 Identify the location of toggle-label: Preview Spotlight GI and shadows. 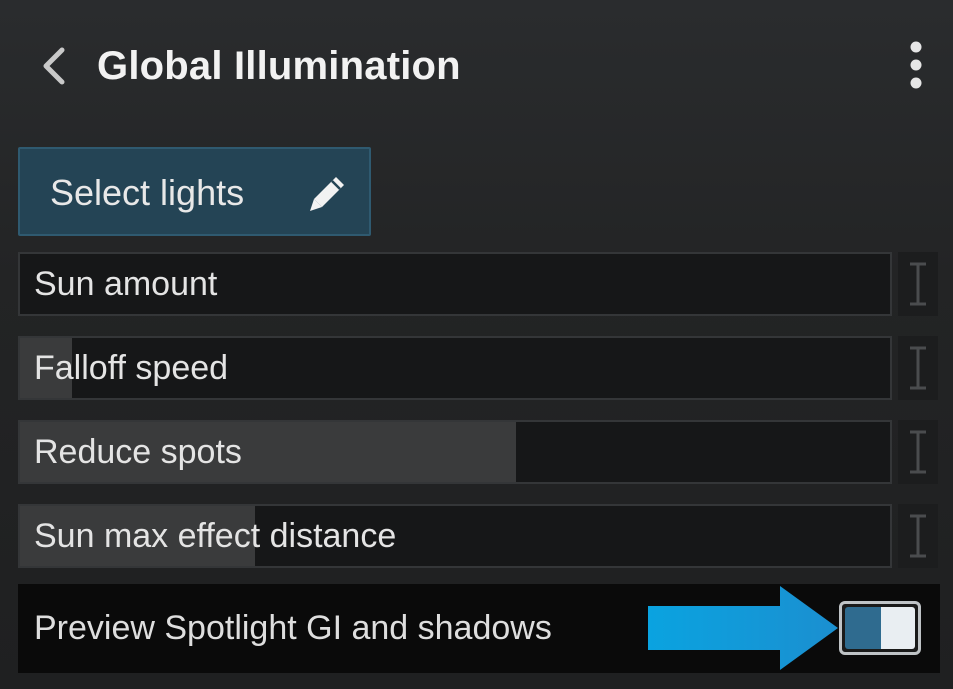
(293, 628).